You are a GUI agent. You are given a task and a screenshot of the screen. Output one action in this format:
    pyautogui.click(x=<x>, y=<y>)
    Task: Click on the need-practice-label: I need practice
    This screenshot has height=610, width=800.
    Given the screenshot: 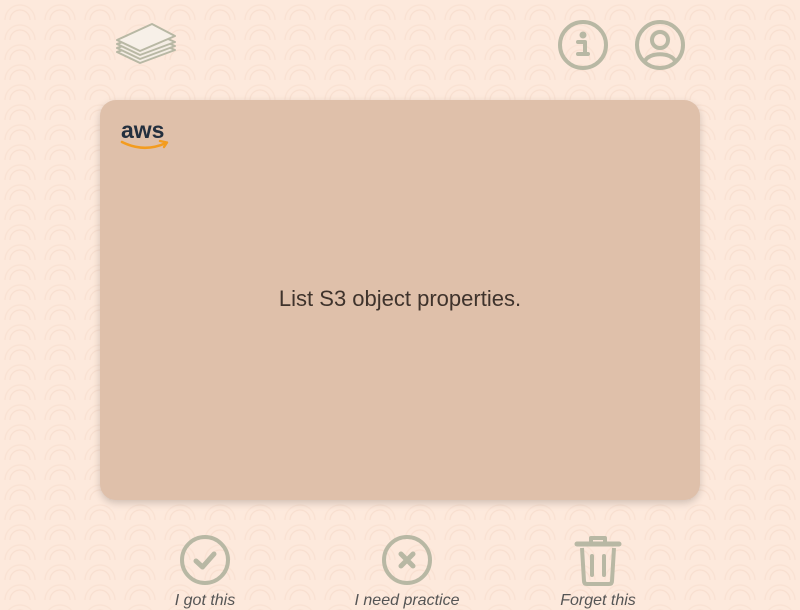 What is the action you would take?
    pyautogui.click(x=407, y=600)
    